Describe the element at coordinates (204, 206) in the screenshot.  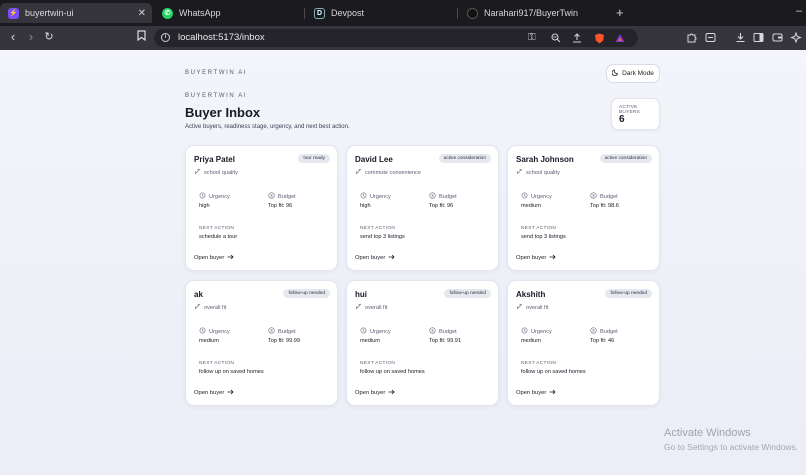
I see `urgency-value: high` at that location.